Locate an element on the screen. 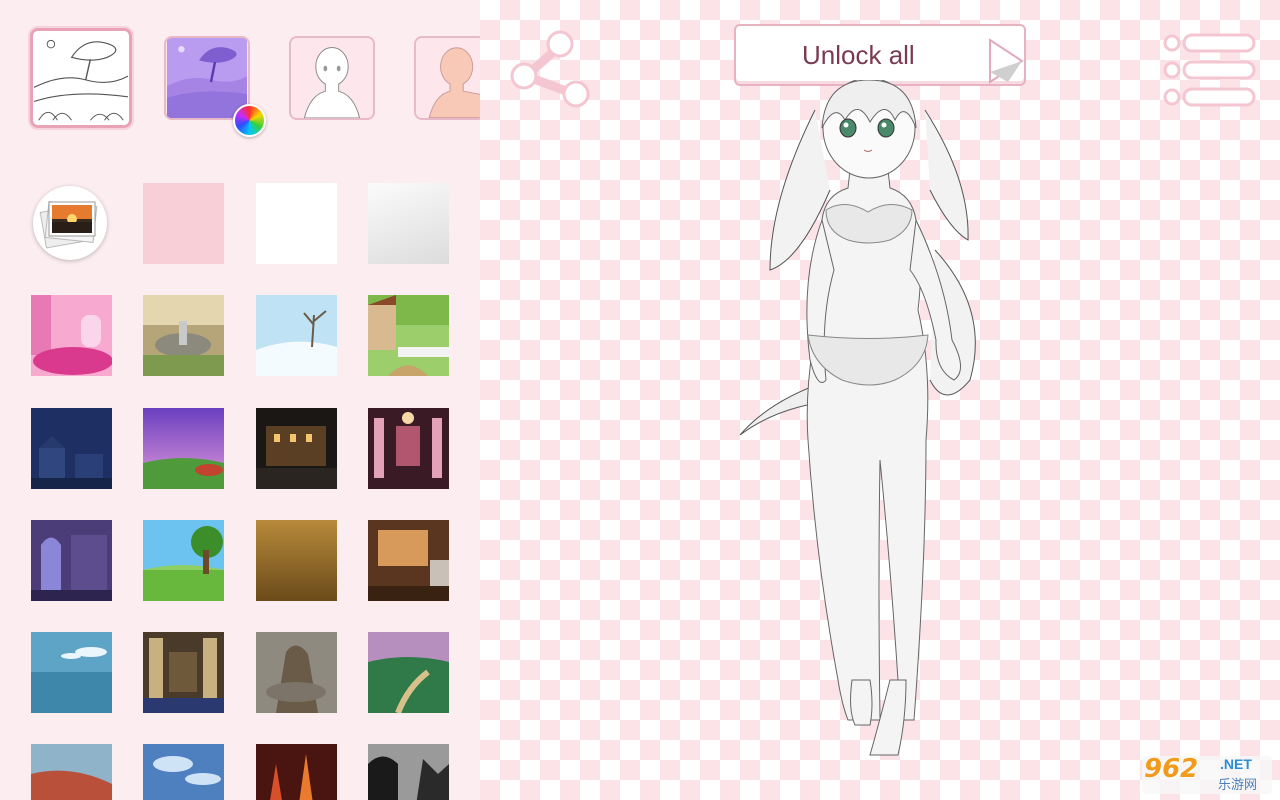  body-outline-icon is located at coordinates (332, 78).